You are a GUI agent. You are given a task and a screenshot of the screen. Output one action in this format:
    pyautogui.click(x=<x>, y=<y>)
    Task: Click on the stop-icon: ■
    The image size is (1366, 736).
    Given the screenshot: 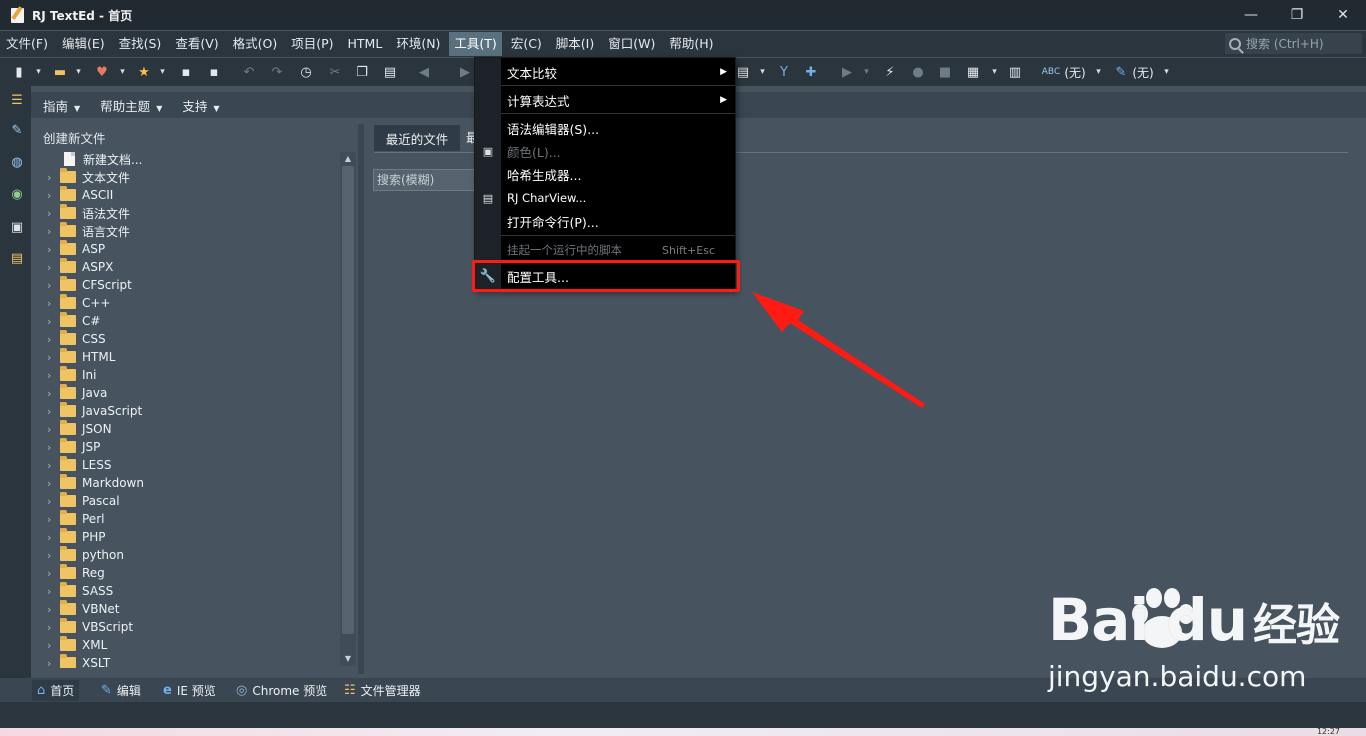 What is the action you would take?
    pyautogui.click(x=945, y=72)
    